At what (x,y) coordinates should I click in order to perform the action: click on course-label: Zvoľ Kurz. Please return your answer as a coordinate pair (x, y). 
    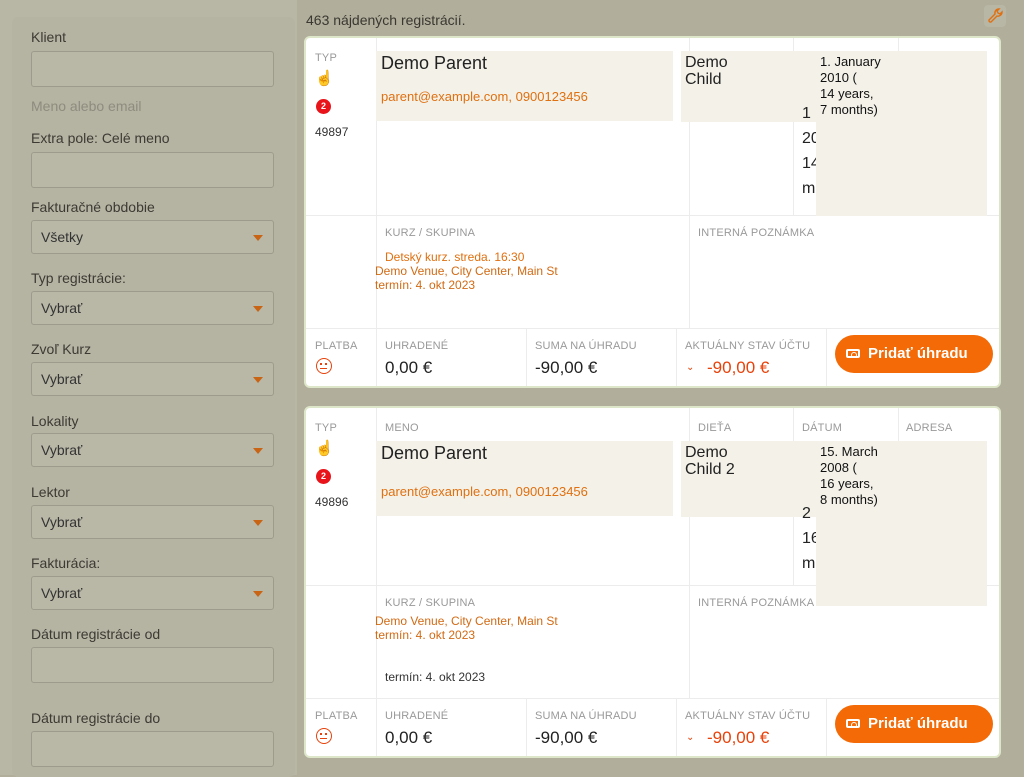
    Looking at the image, I should click on (61, 349).